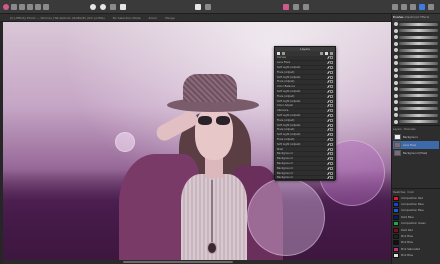  Describe the element at coordinates (198, 7) in the screenshot. I see `color-wheel-icon` at that location.